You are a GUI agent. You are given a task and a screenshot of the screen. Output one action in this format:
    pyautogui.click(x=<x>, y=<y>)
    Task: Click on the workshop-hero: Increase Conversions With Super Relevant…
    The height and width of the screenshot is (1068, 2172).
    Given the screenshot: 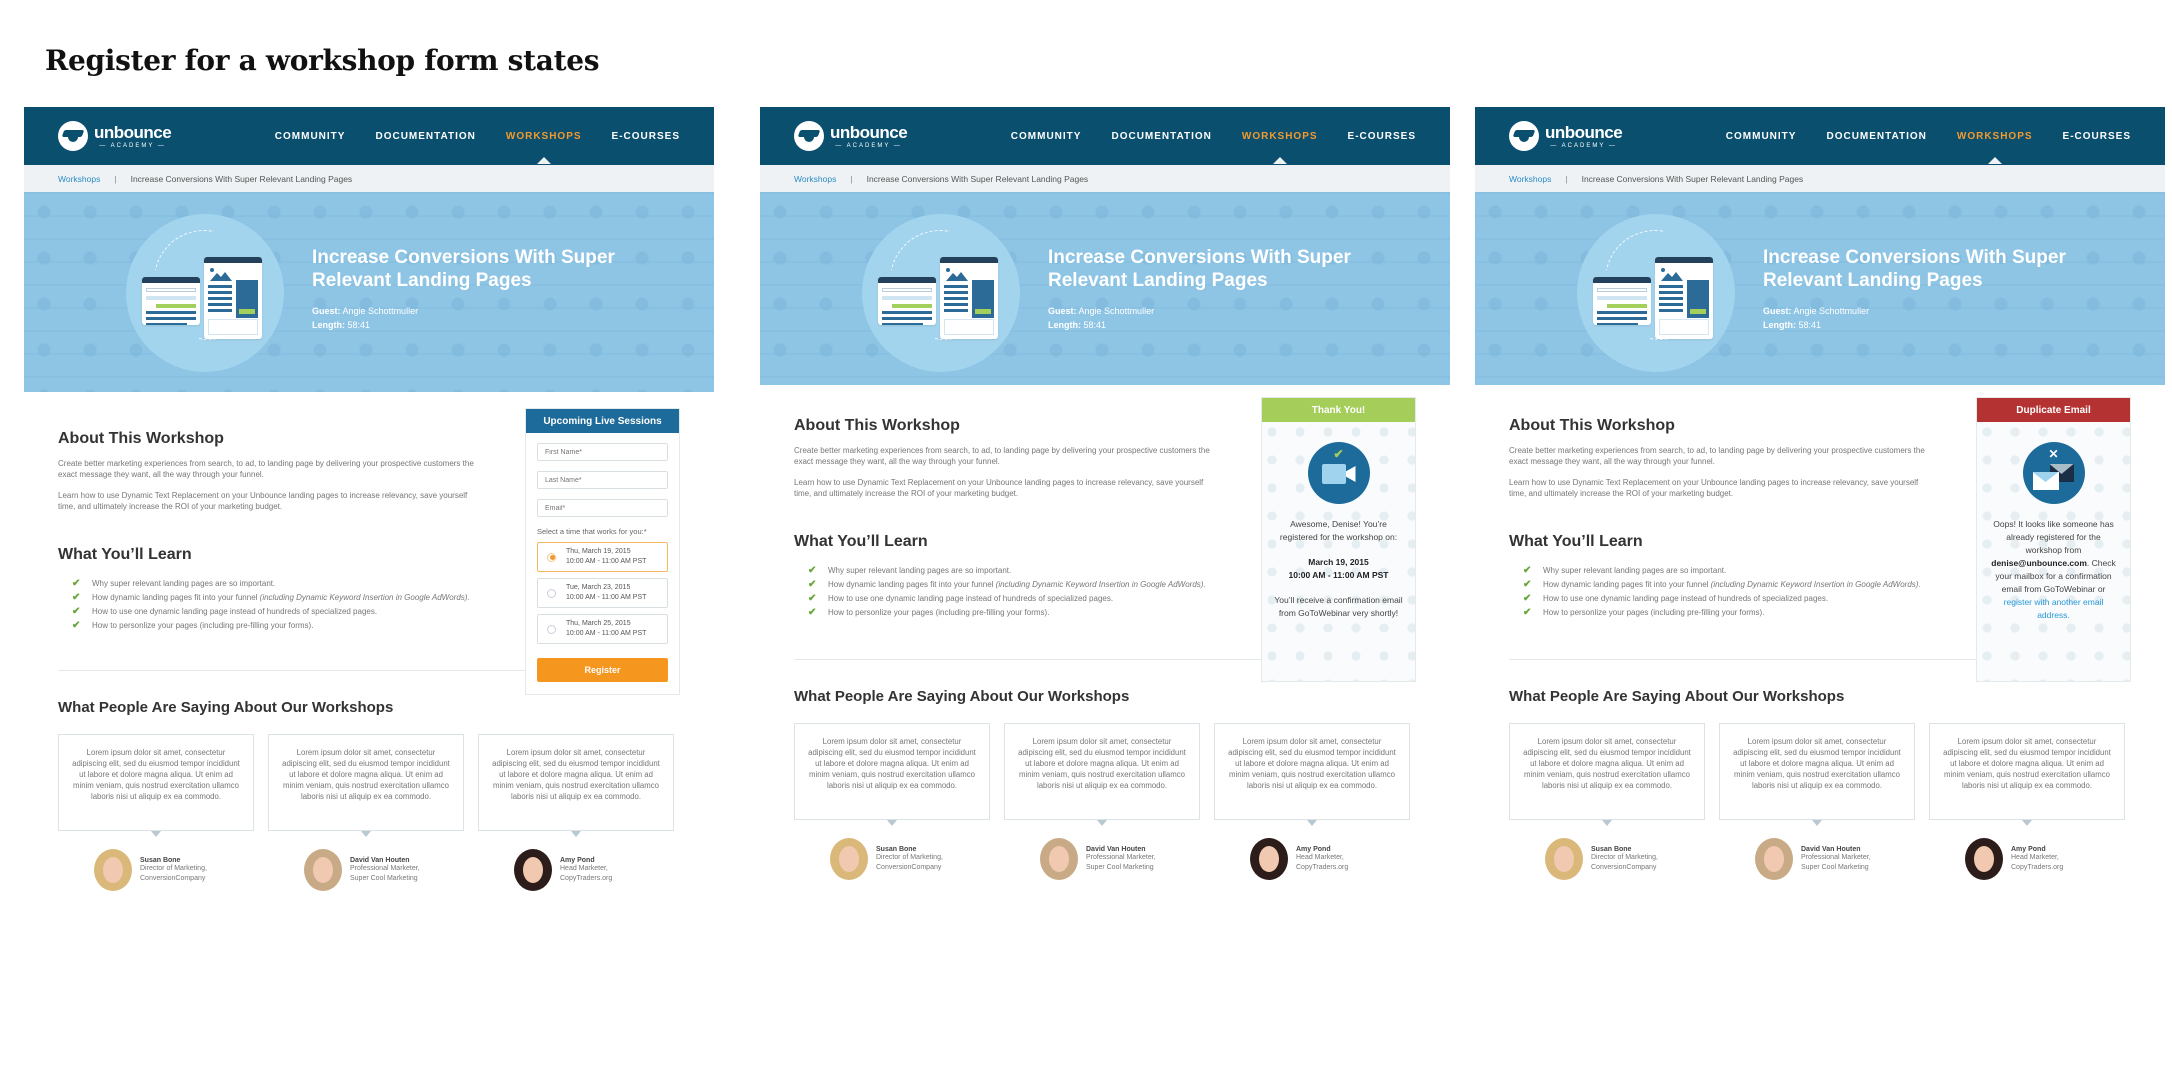 What is the action you would take?
    pyautogui.click(x=1820, y=288)
    